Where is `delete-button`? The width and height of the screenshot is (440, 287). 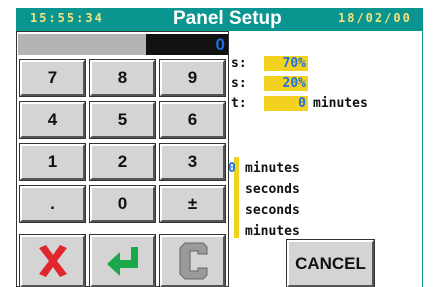
delete-button is located at coordinates (52, 260).